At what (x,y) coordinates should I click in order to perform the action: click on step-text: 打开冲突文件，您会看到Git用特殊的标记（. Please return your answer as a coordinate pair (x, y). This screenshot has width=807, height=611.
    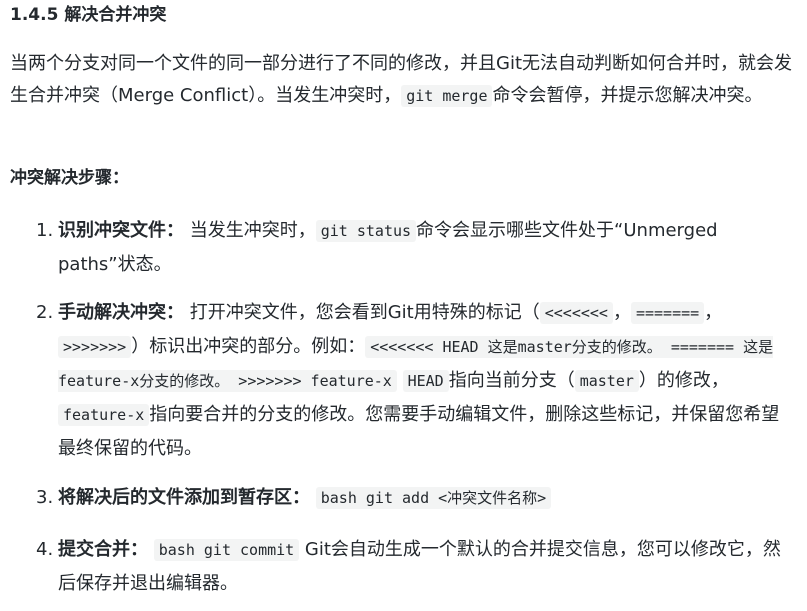
    Looking at the image, I should click on (362, 312).